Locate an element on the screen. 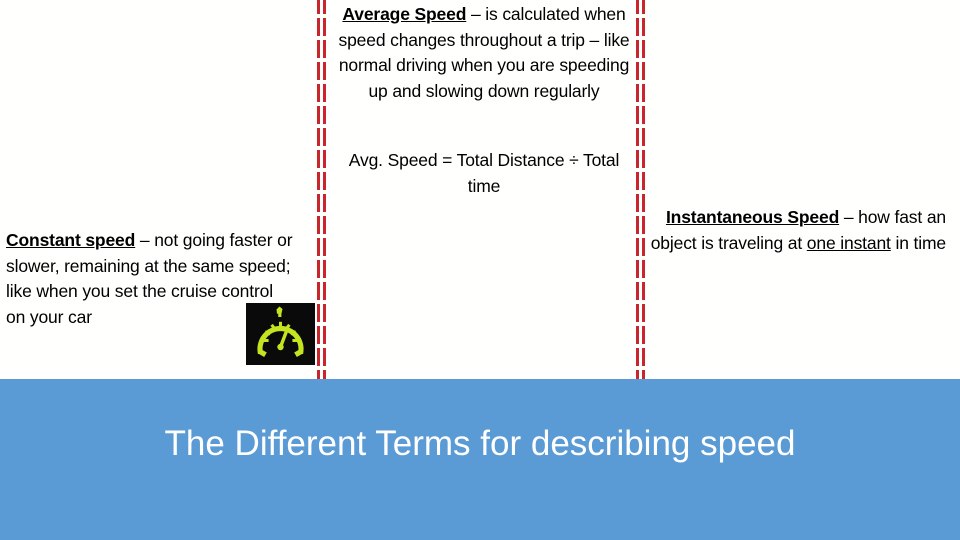 This screenshot has height=540, width=960. average-speed-term: Average Speed is located at coordinates (404, 14).